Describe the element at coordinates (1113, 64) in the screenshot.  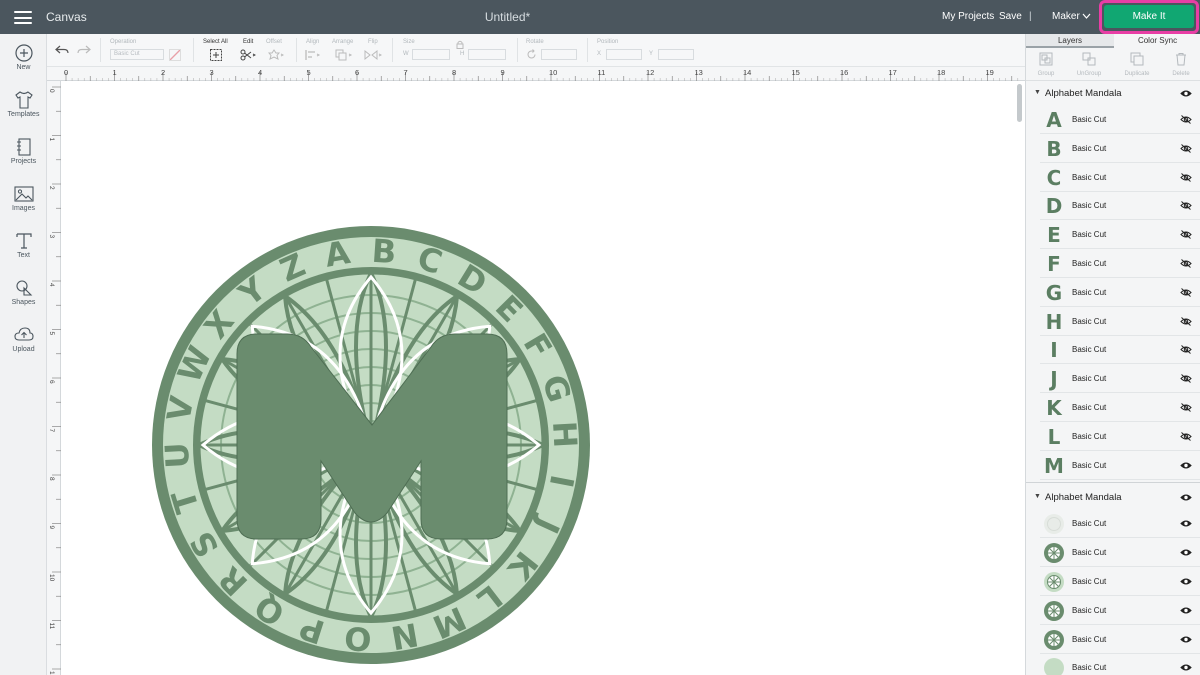
I see `layer-tools: Group UnGroup Duplicate Delete` at that location.